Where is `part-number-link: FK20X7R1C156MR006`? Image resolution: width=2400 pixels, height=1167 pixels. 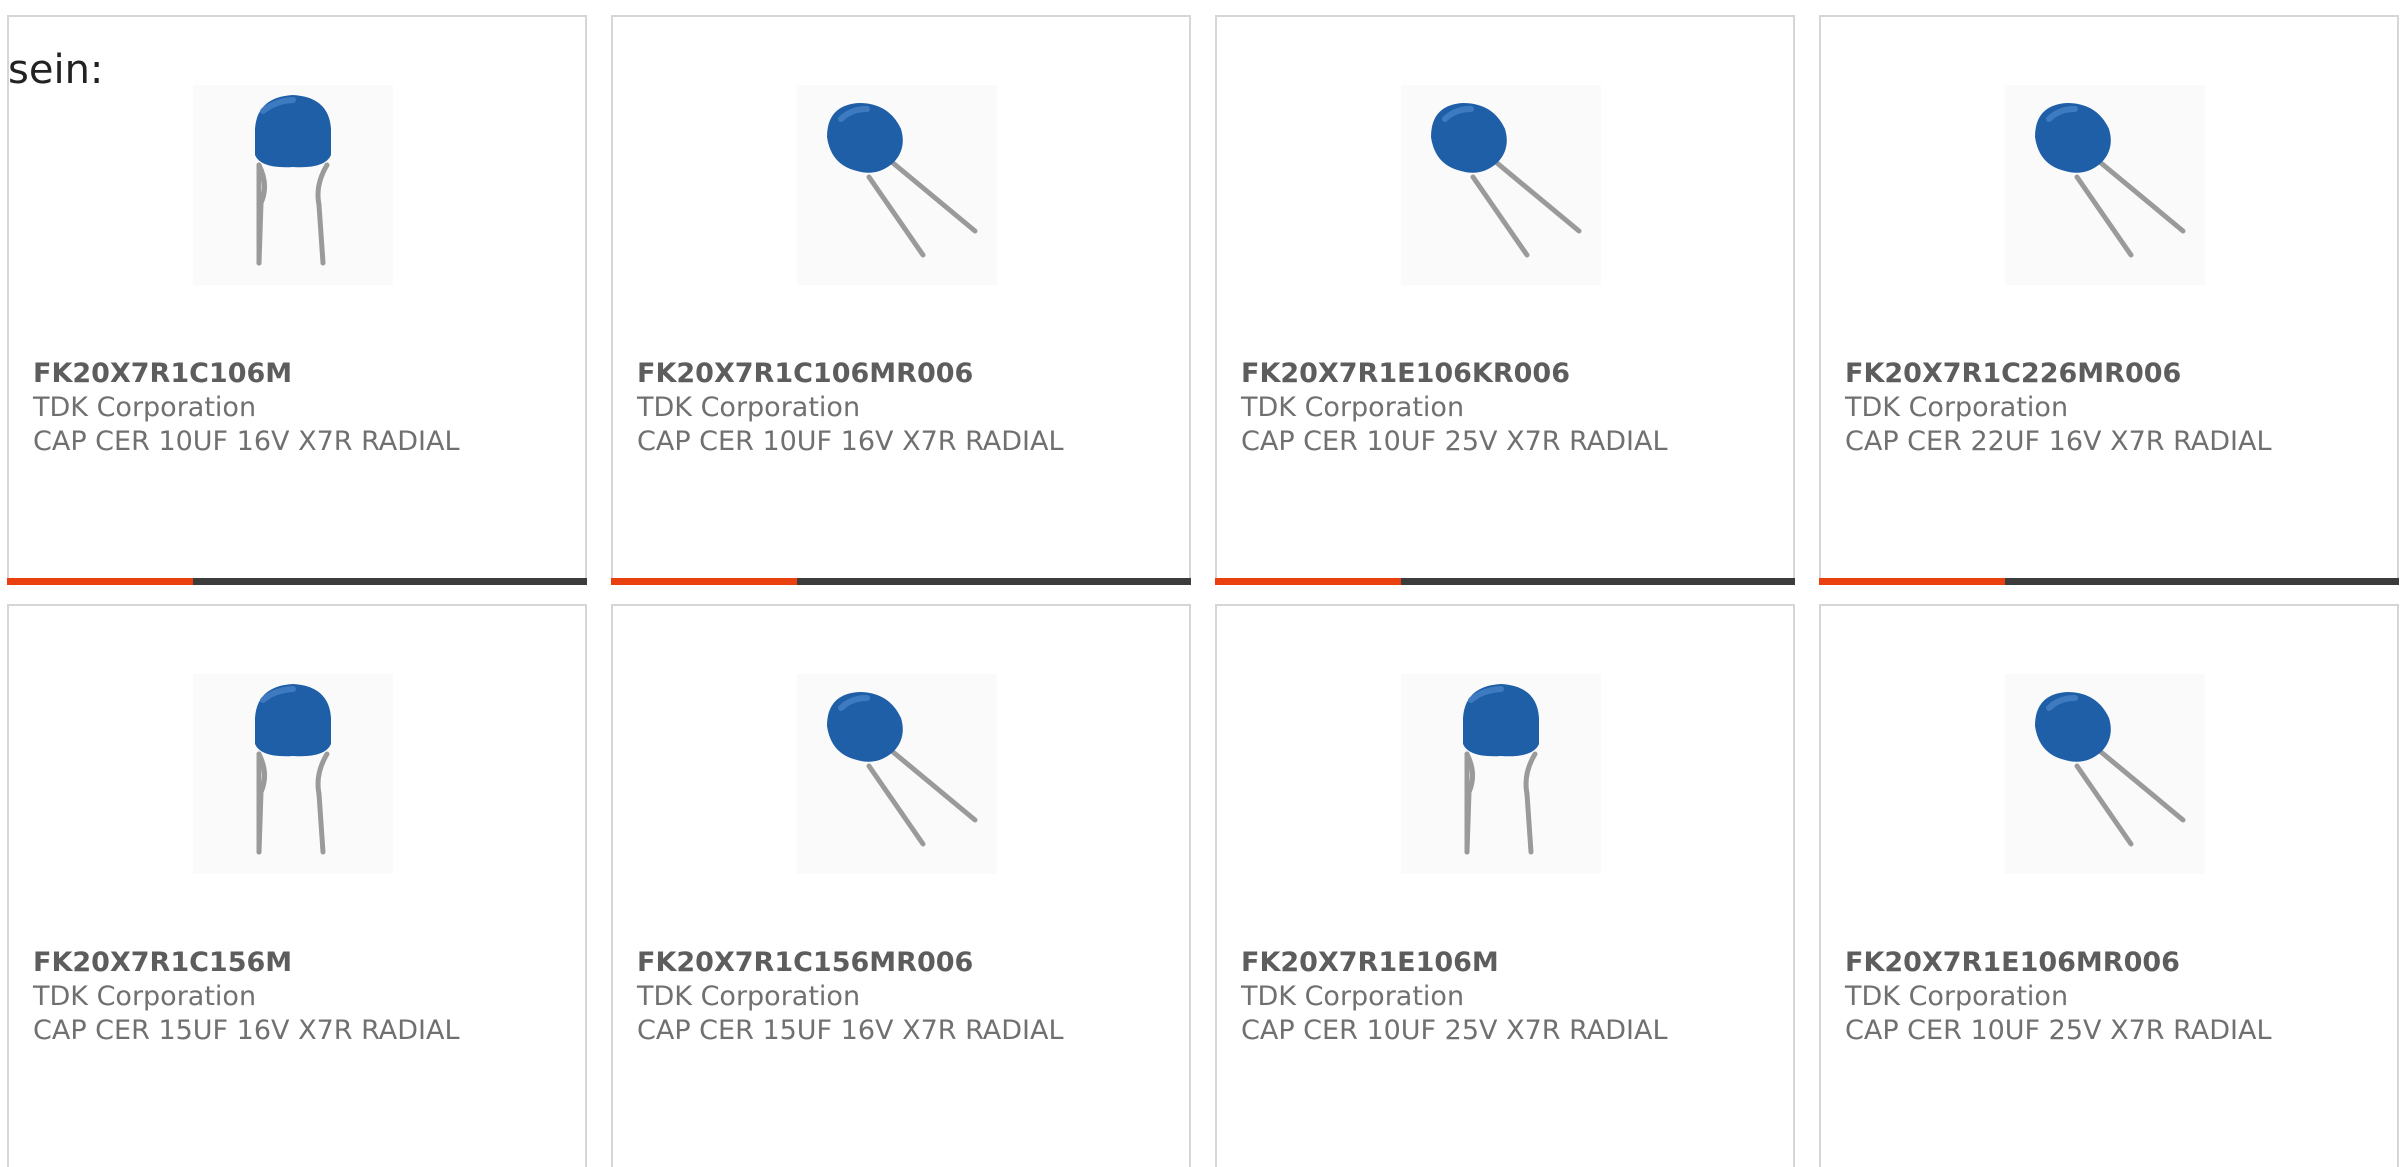 part-number-link: FK20X7R1C156MR006 is located at coordinates (903, 963).